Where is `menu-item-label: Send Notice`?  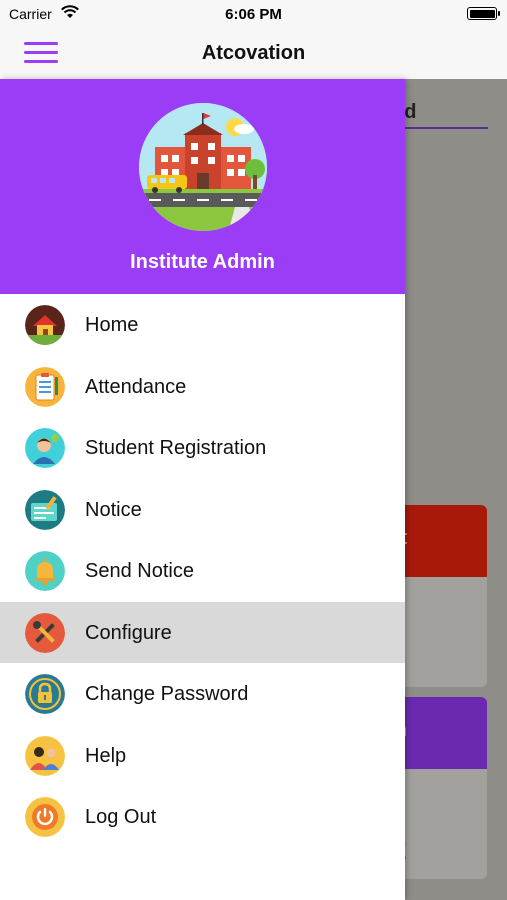 menu-item-label: Send Notice is located at coordinates (139, 571).